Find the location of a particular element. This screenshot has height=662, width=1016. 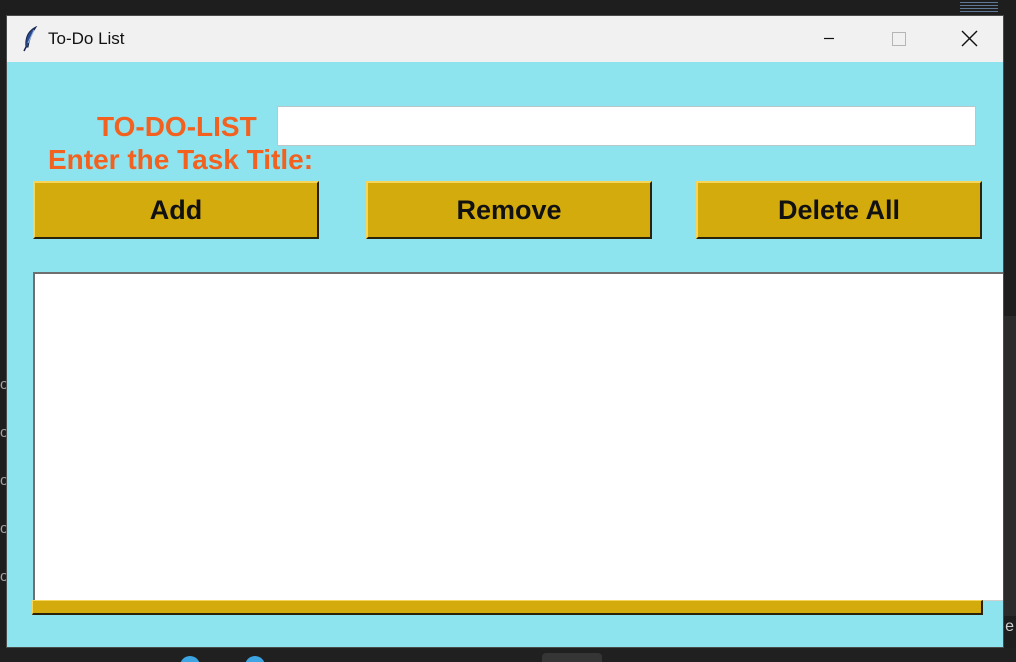

remove-button: Remove is located at coordinates (509, 210).